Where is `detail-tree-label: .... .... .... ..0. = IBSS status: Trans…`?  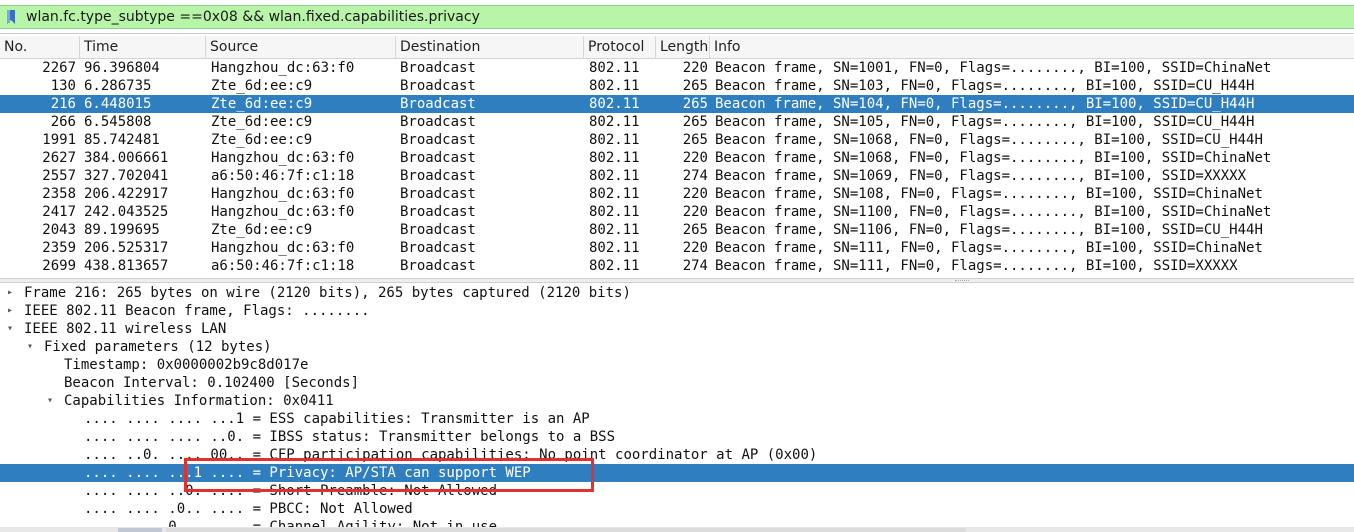 detail-tree-label: .... .... .... ..0. = IBSS status: Trans… is located at coordinates (350, 437).